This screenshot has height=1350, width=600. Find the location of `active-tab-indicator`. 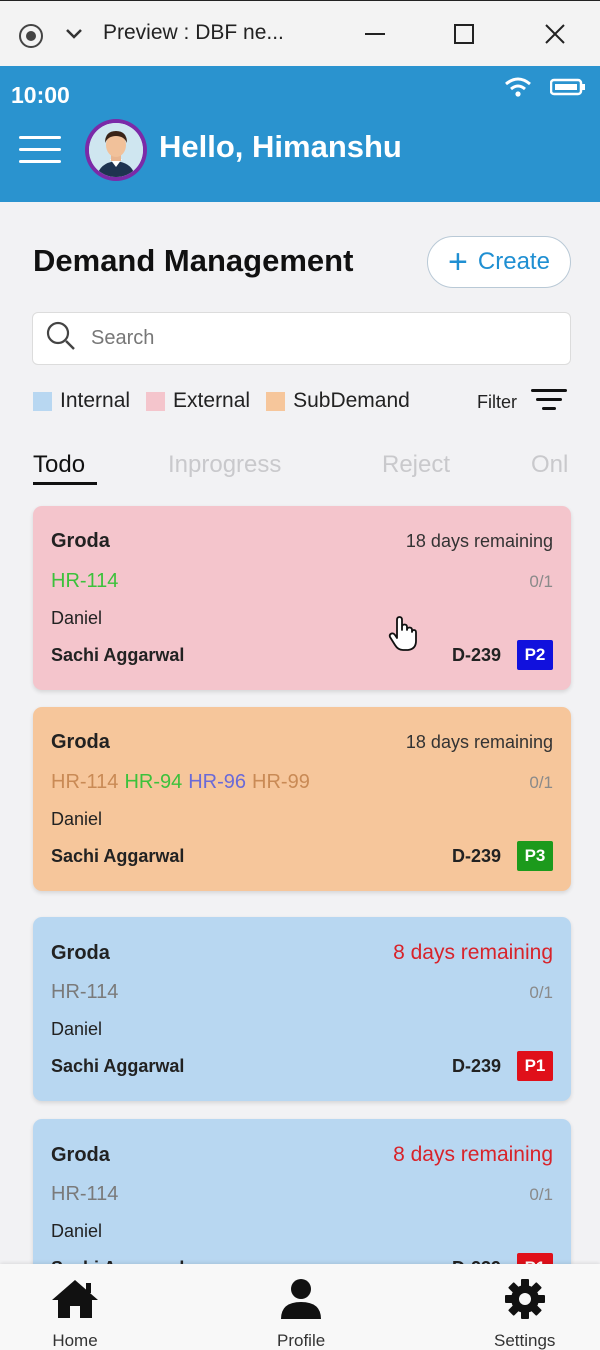

active-tab-indicator is located at coordinates (65, 483).